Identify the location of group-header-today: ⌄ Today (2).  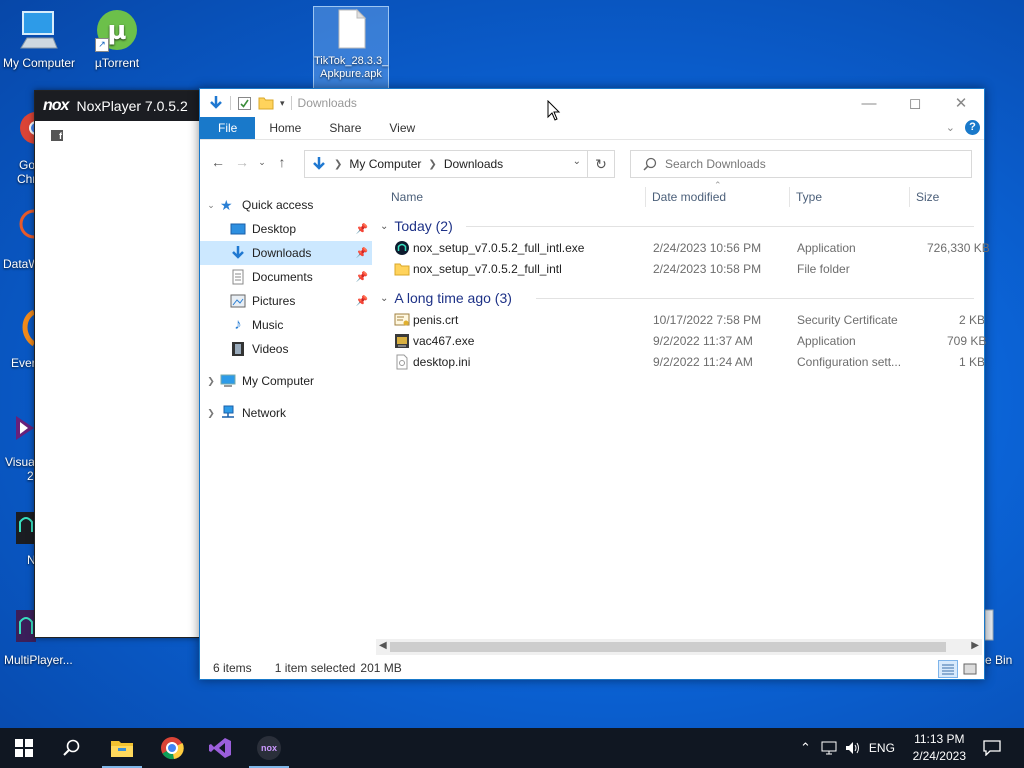
(679, 226).